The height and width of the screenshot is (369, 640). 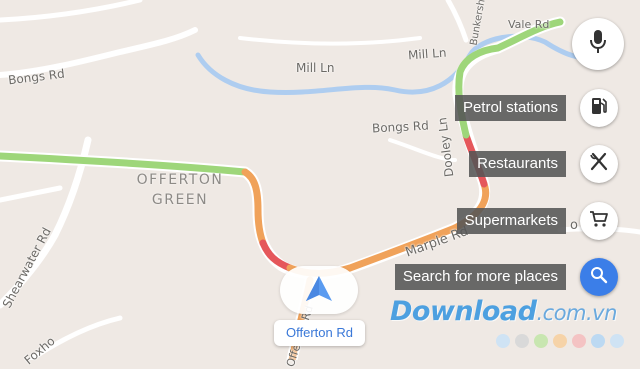 I want to click on restaurants-label: Restaurants, so click(x=517, y=164).